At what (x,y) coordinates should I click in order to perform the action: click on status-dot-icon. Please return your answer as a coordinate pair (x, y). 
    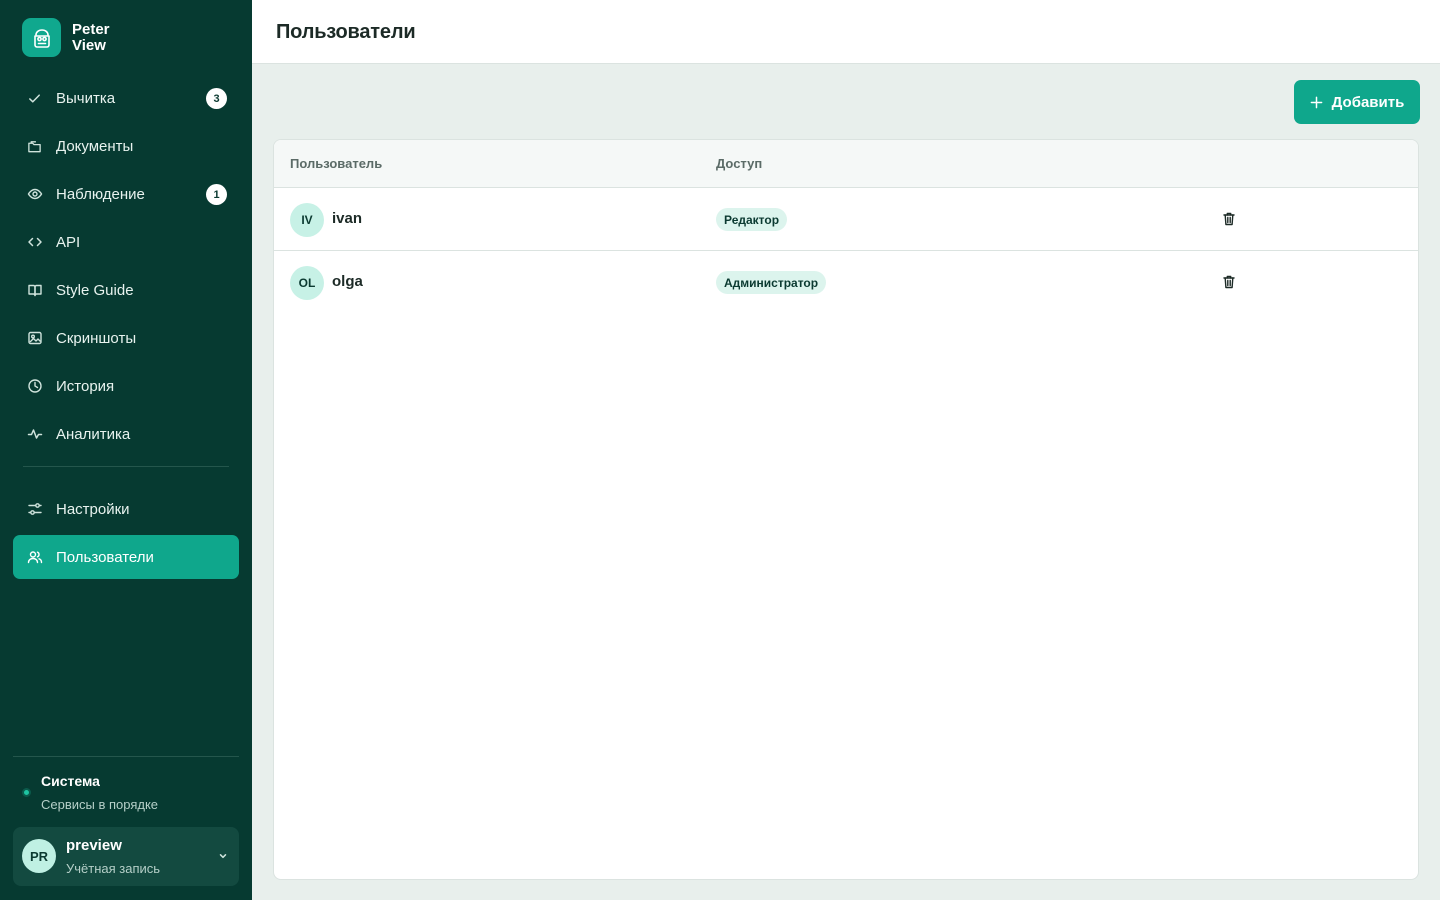
    Looking at the image, I should click on (26, 792).